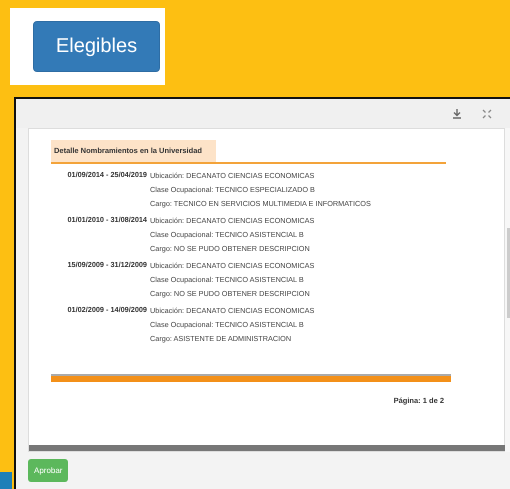 This screenshot has height=489, width=510. I want to click on fullscreen-icon, so click(487, 113).